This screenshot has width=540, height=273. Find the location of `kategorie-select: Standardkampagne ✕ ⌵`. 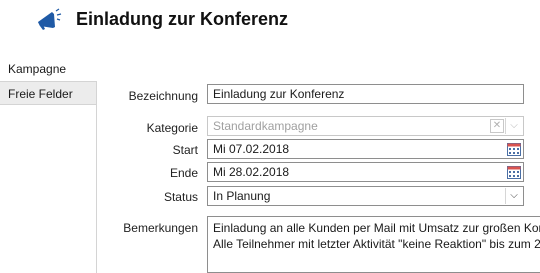

kategorie-select: Standardkampagne ✕ ⌵ is located at coordinates (365, 126).